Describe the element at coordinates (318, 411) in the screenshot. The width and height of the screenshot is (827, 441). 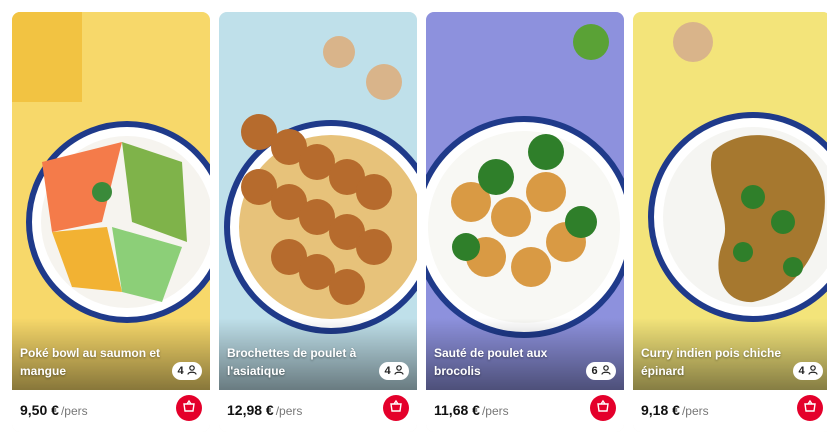
I see `card-footer: 12,98 €/pers` at that location.